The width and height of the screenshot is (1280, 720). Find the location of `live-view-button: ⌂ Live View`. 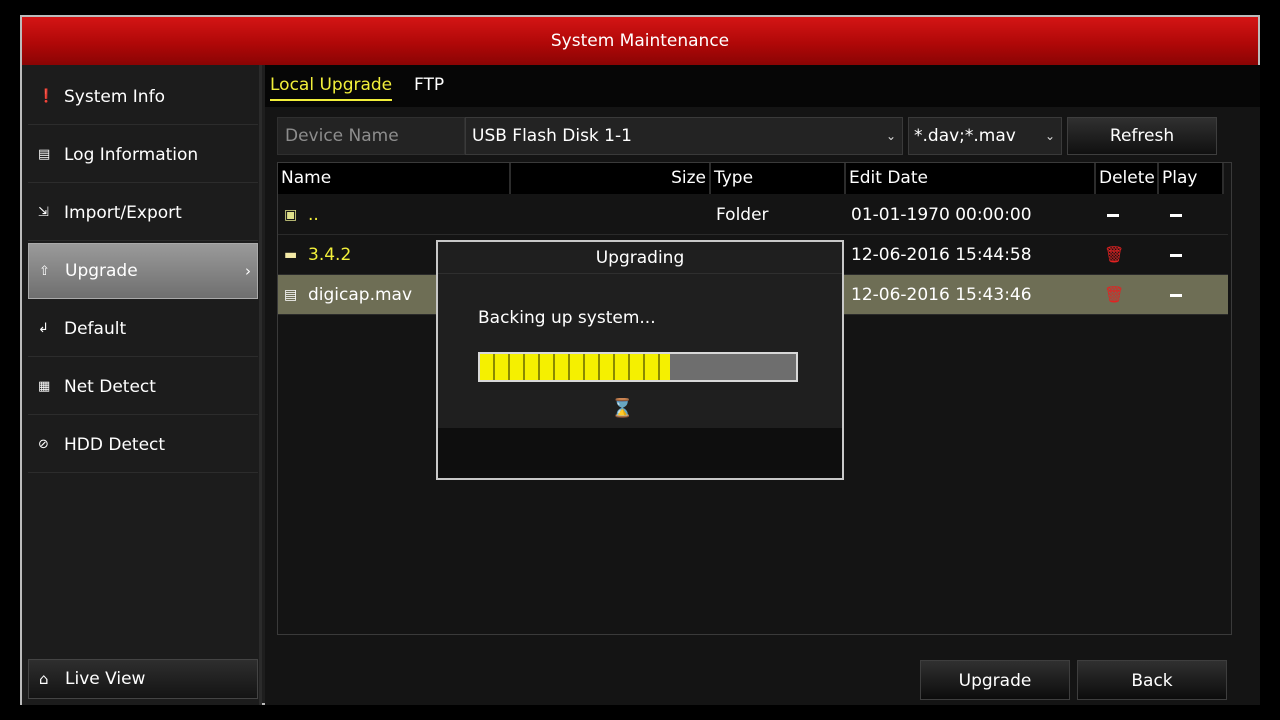

live-view-button: ⌂ Live View is located at coordinates (143, 679).